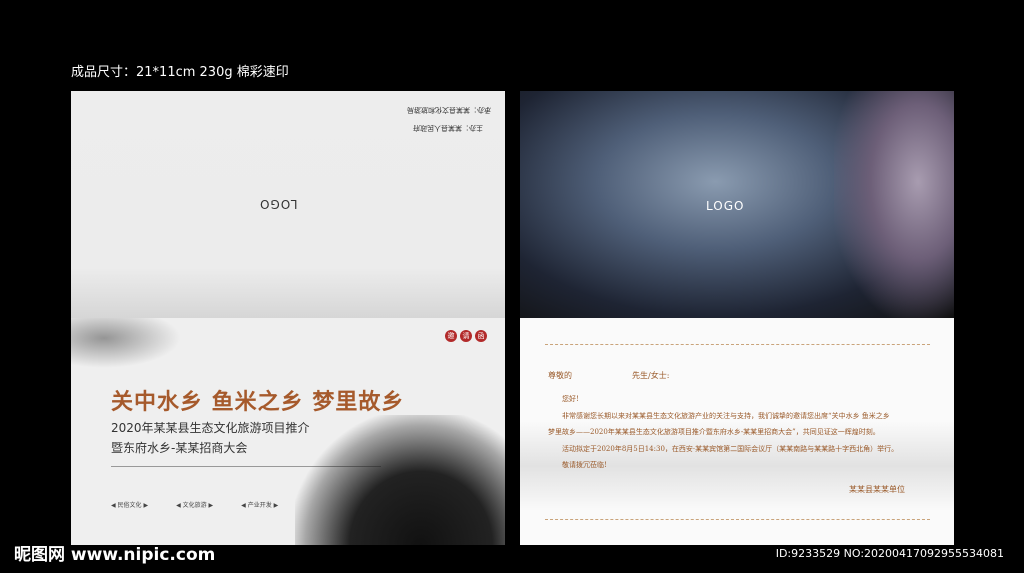 The image size is (1024, 573). Describe the element at coordinates (451, 336) in the screenshot. I see `stamp-char: 邀` at that location.